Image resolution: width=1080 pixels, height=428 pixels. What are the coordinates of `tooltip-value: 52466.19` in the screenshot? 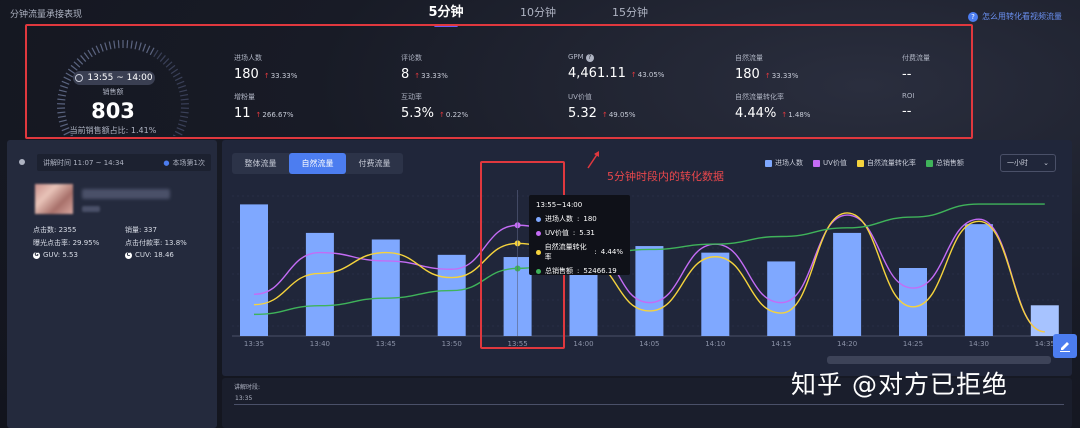 It's located at (600, 271).